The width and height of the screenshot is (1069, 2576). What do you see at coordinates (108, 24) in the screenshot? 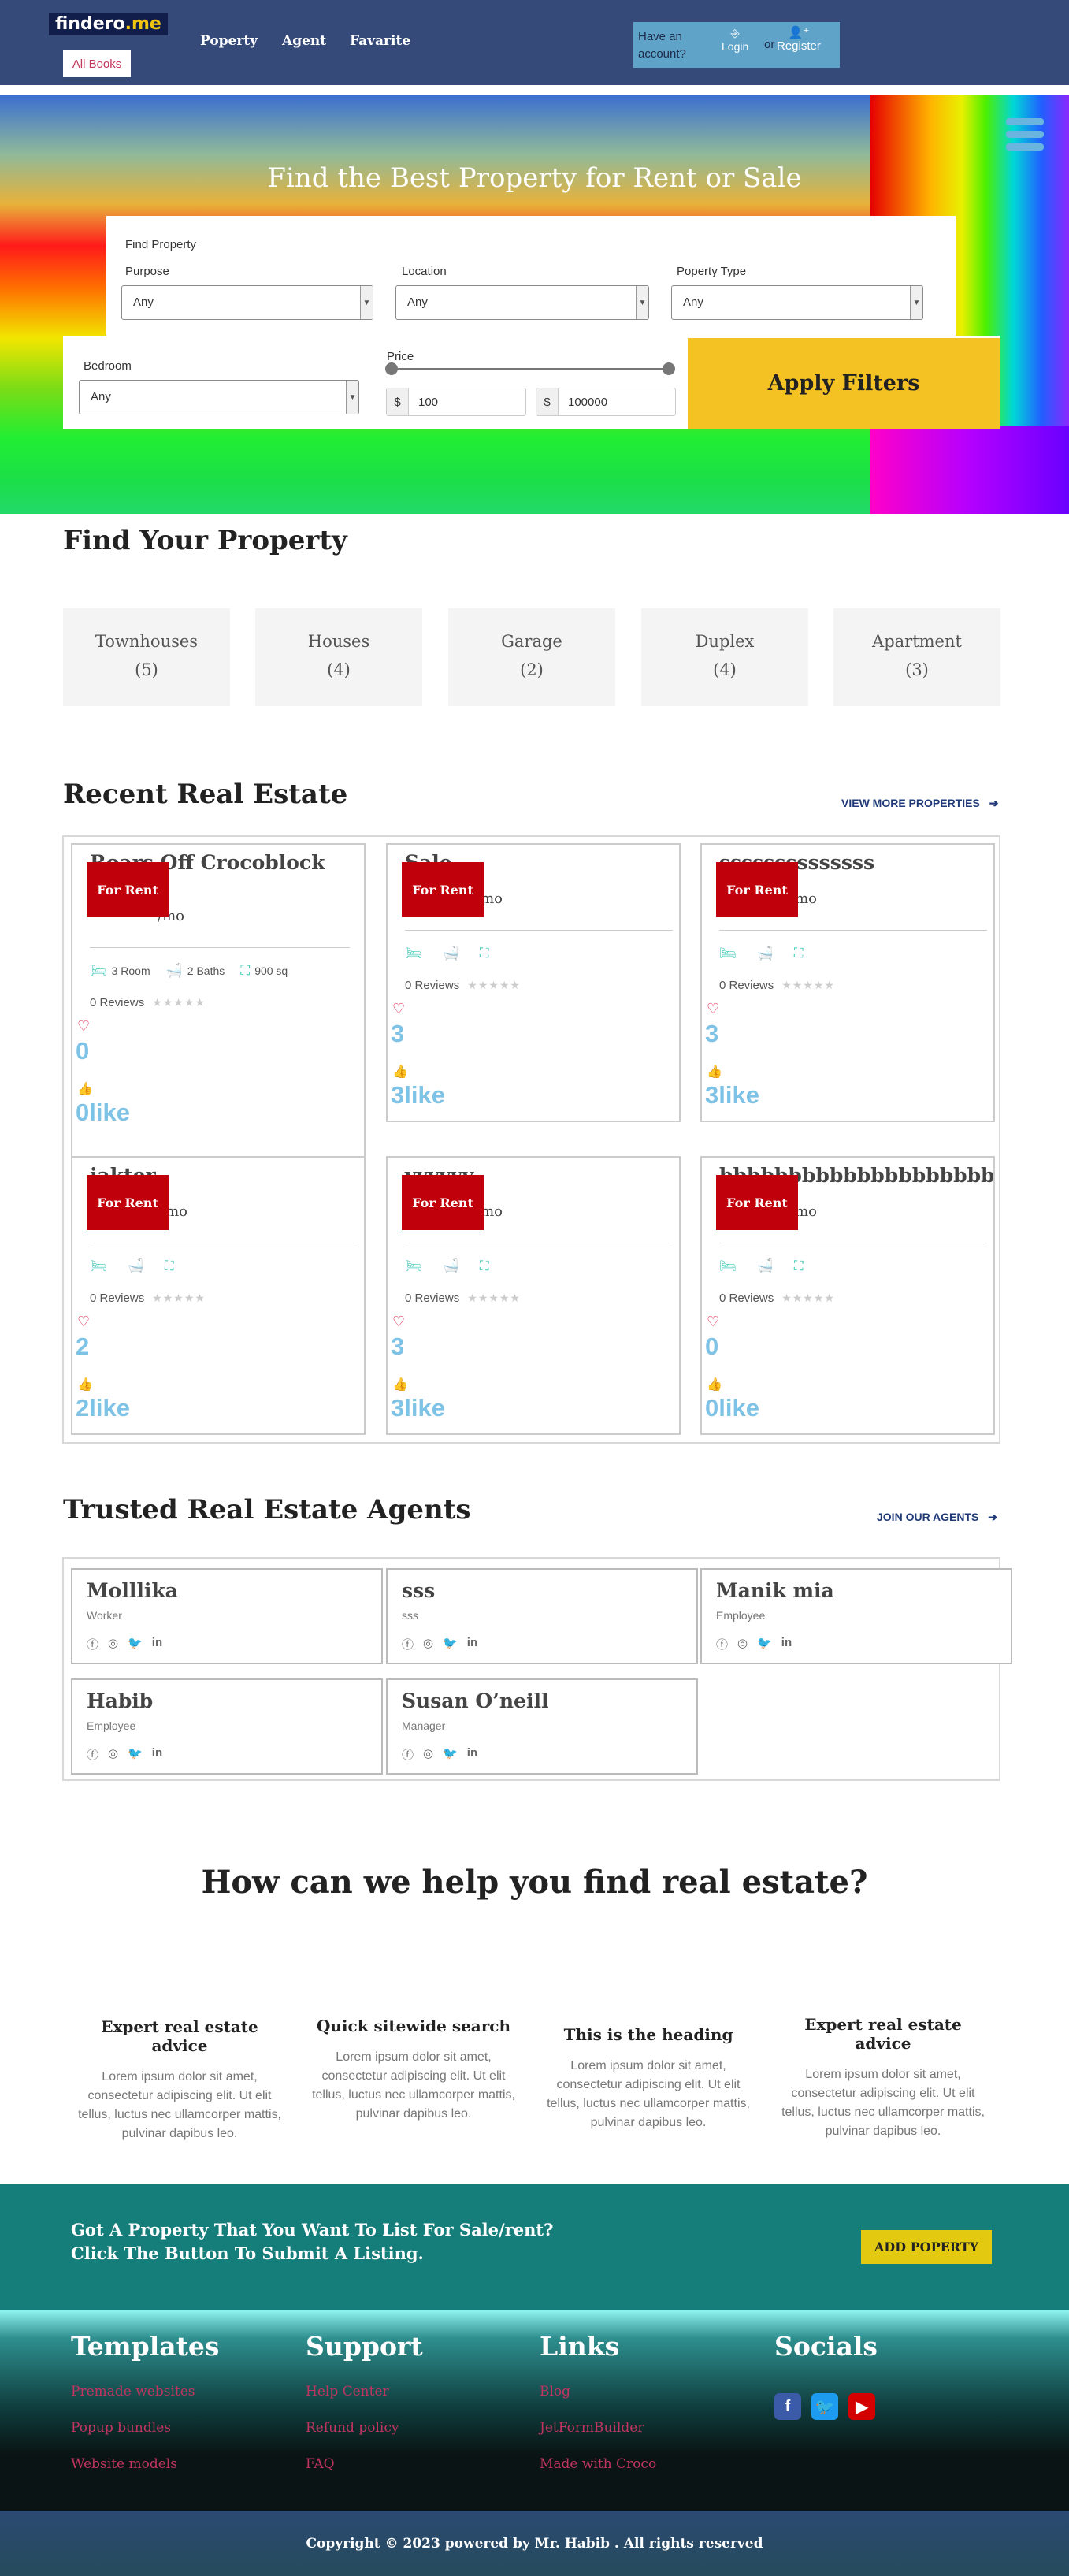
I see `site-logo: findero.me` at bounding box center [108, 24].